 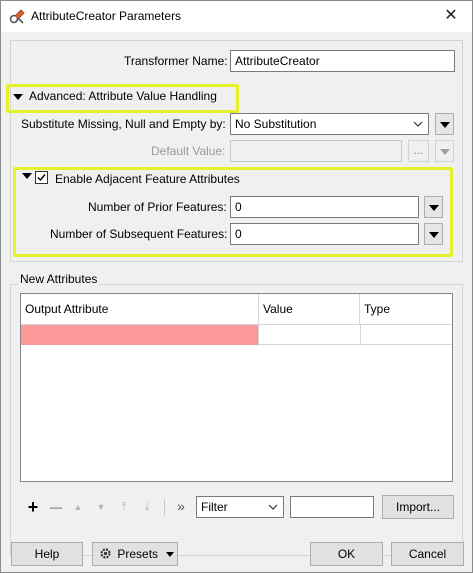 I want to click on presets-button: Presets, so click(x=135, y=554).